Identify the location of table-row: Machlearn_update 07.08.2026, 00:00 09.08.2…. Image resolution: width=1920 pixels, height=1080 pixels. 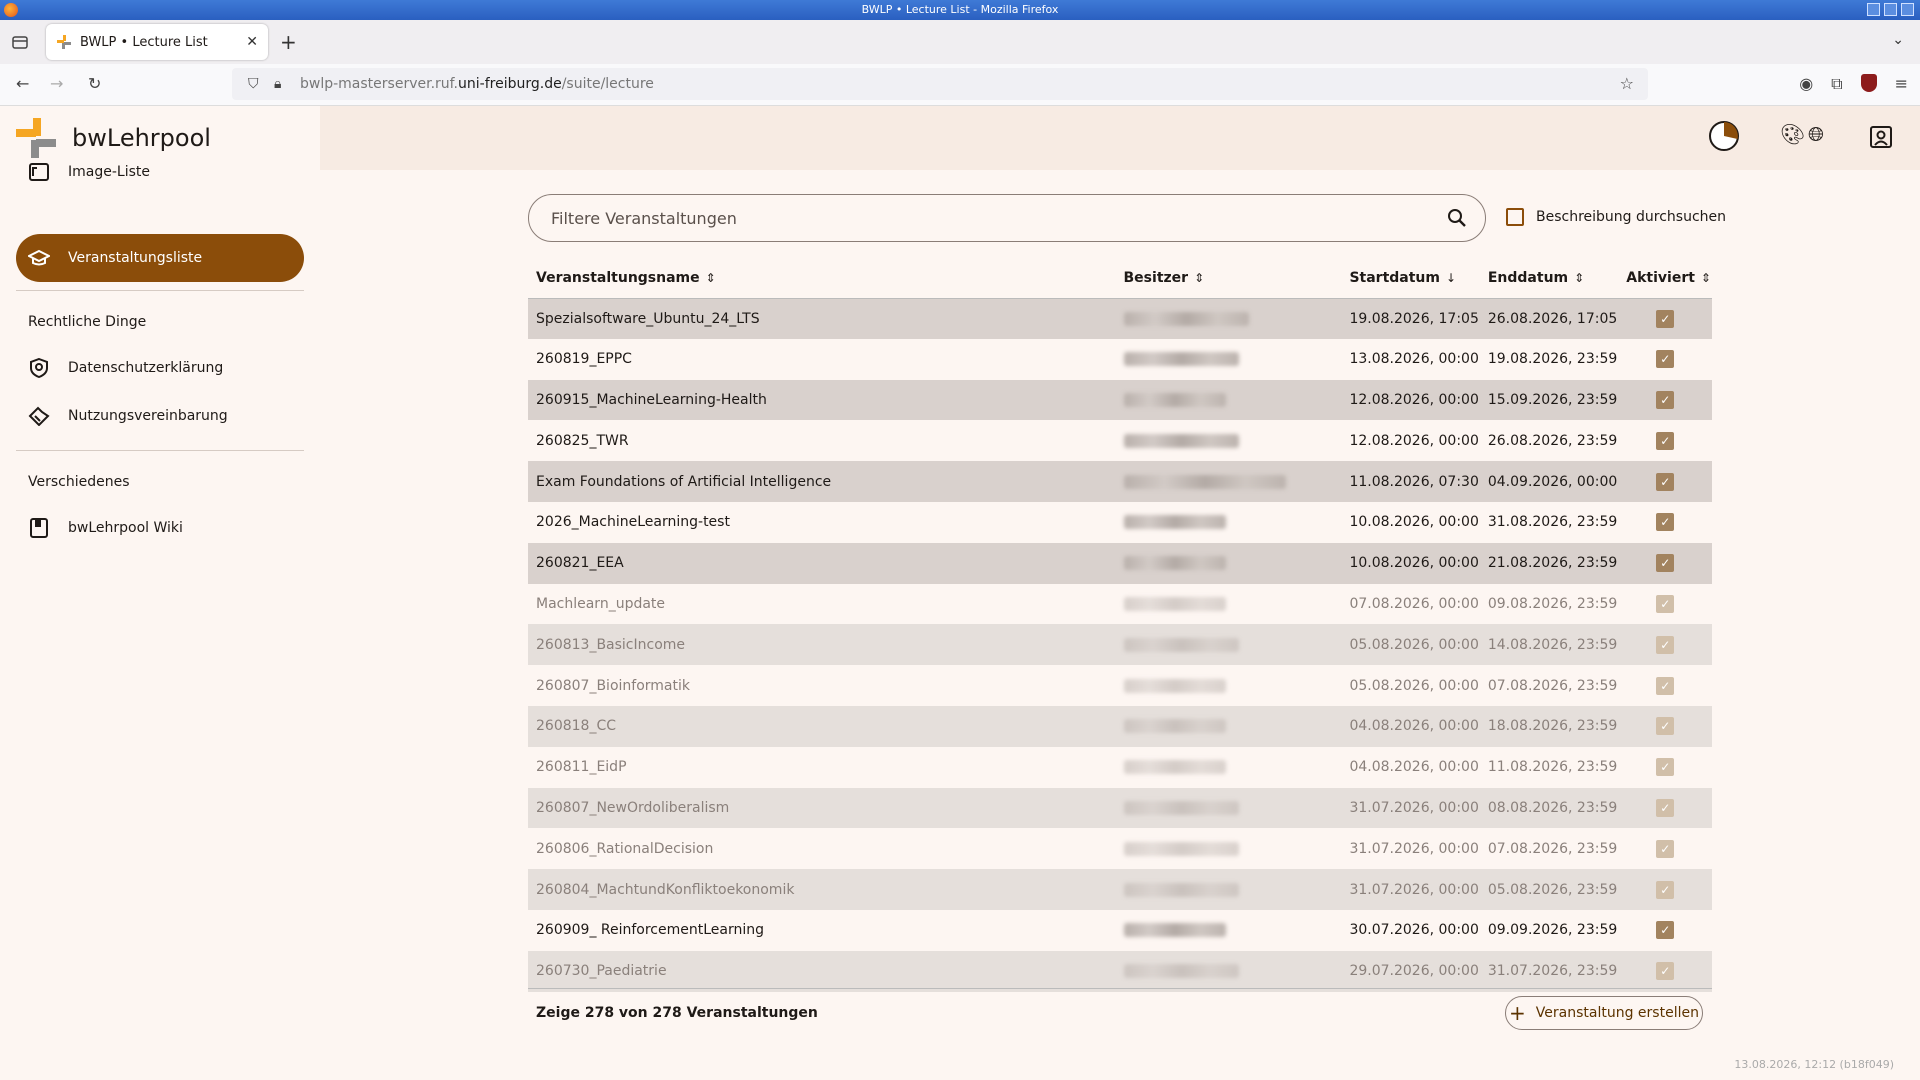
(1120, 604).